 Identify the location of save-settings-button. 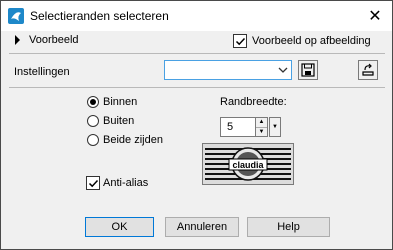
(308, 70).